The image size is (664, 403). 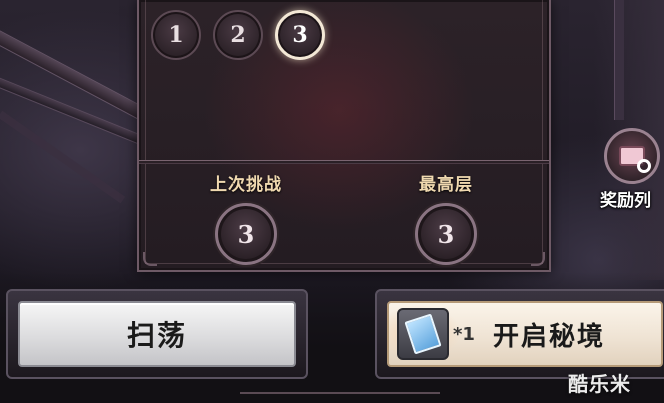 I want to click on floor-tab-3: 3, so click(x=300, y=35).